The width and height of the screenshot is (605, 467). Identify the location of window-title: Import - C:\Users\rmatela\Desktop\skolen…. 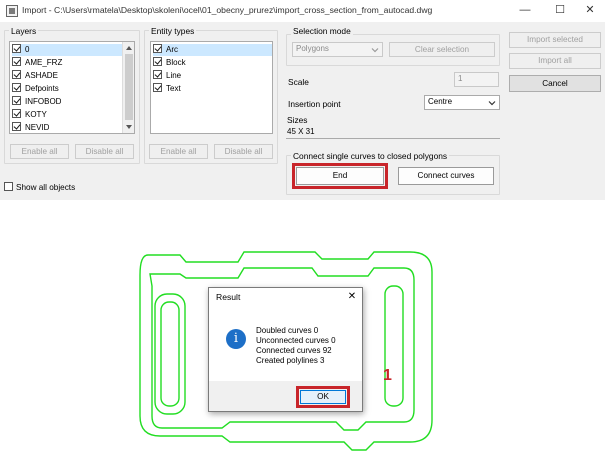
(227, 10).